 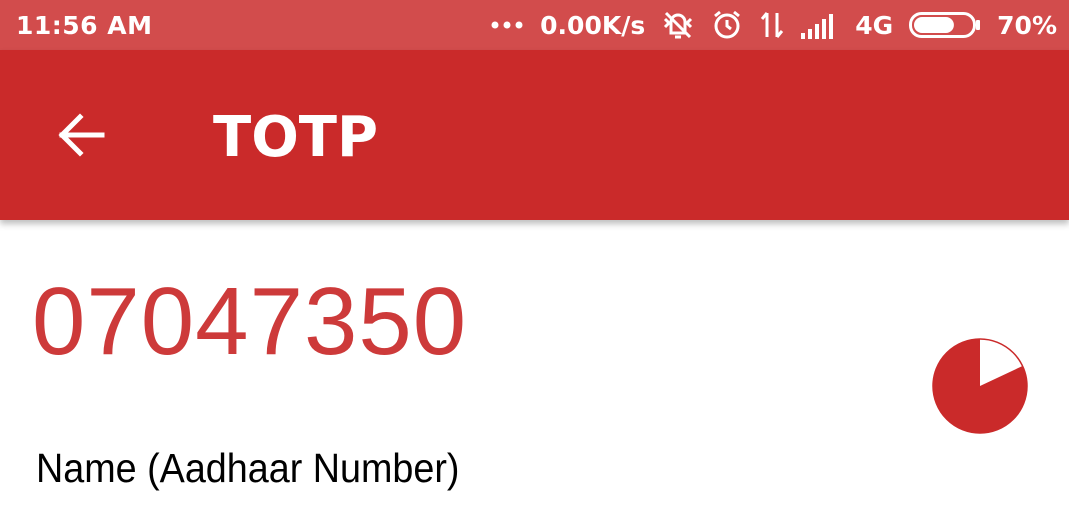 What do you see at coordinates (296, 137) in the screenshot?
I see `app-title: TOTP` at bounding box center [296, 137].